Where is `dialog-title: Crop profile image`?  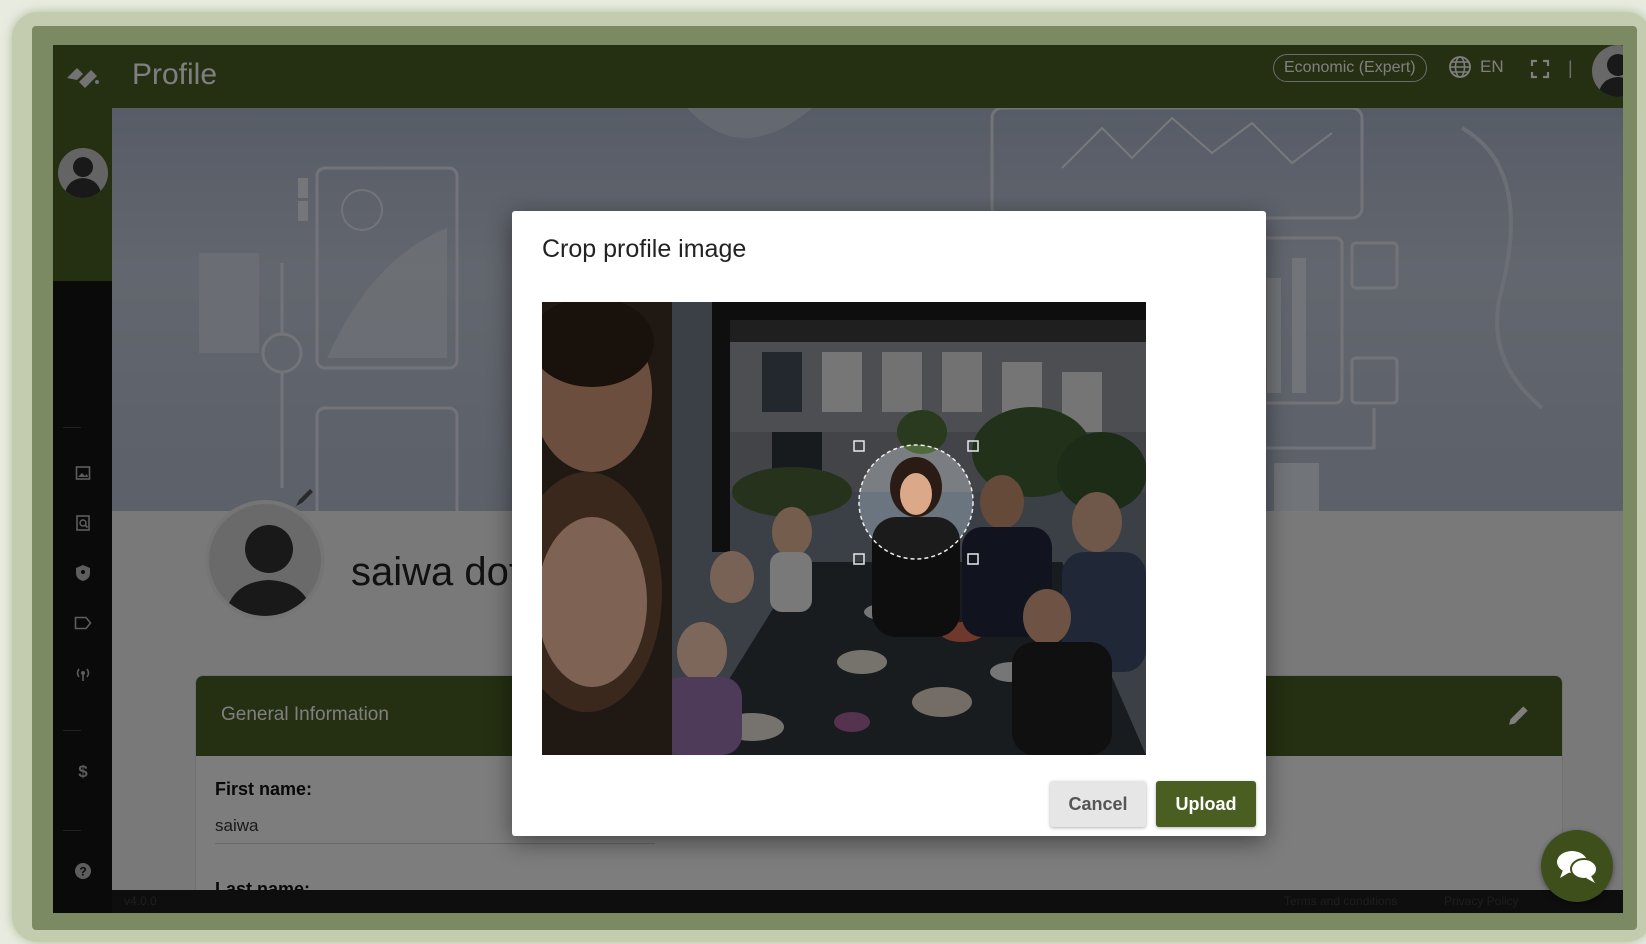
dialog-title: Crop profile image is located at coordinates (644, 249).